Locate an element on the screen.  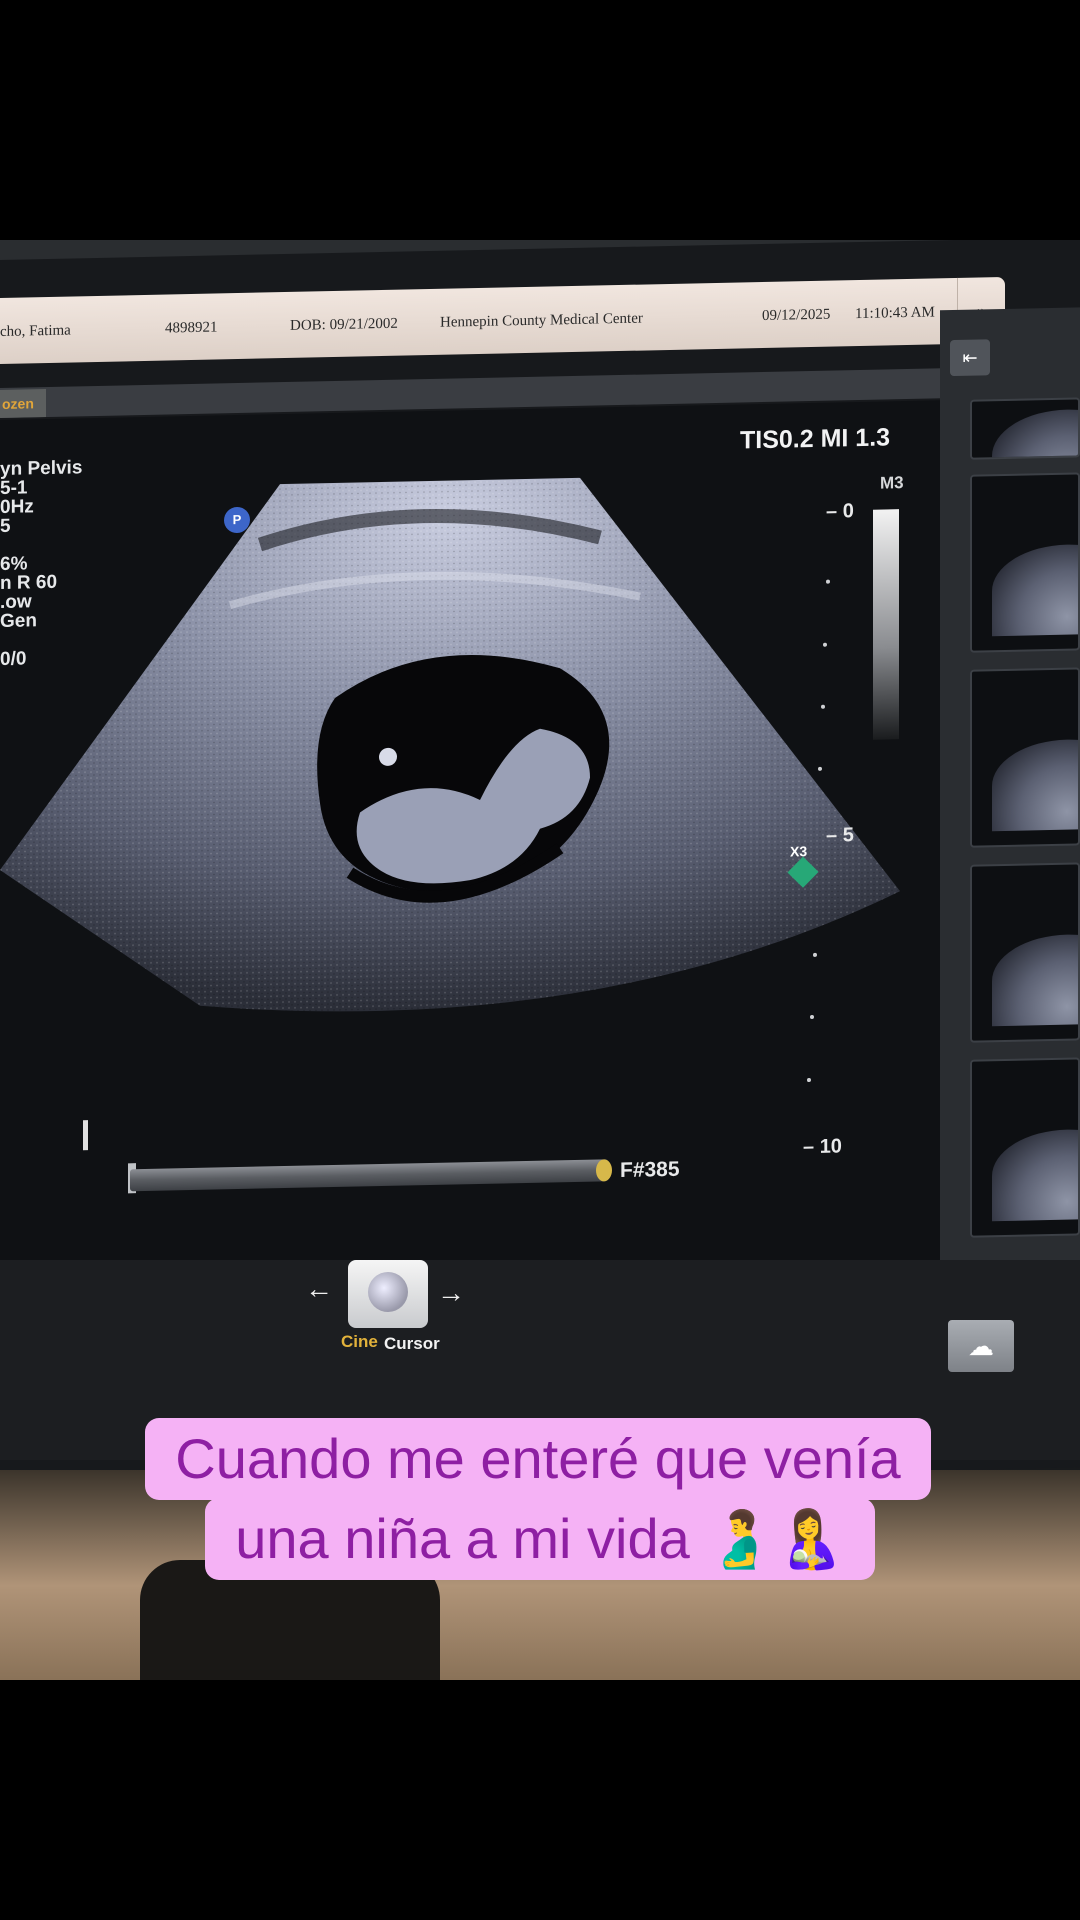
param-preset: yn Pelvis is located at coordinates (41, 468).